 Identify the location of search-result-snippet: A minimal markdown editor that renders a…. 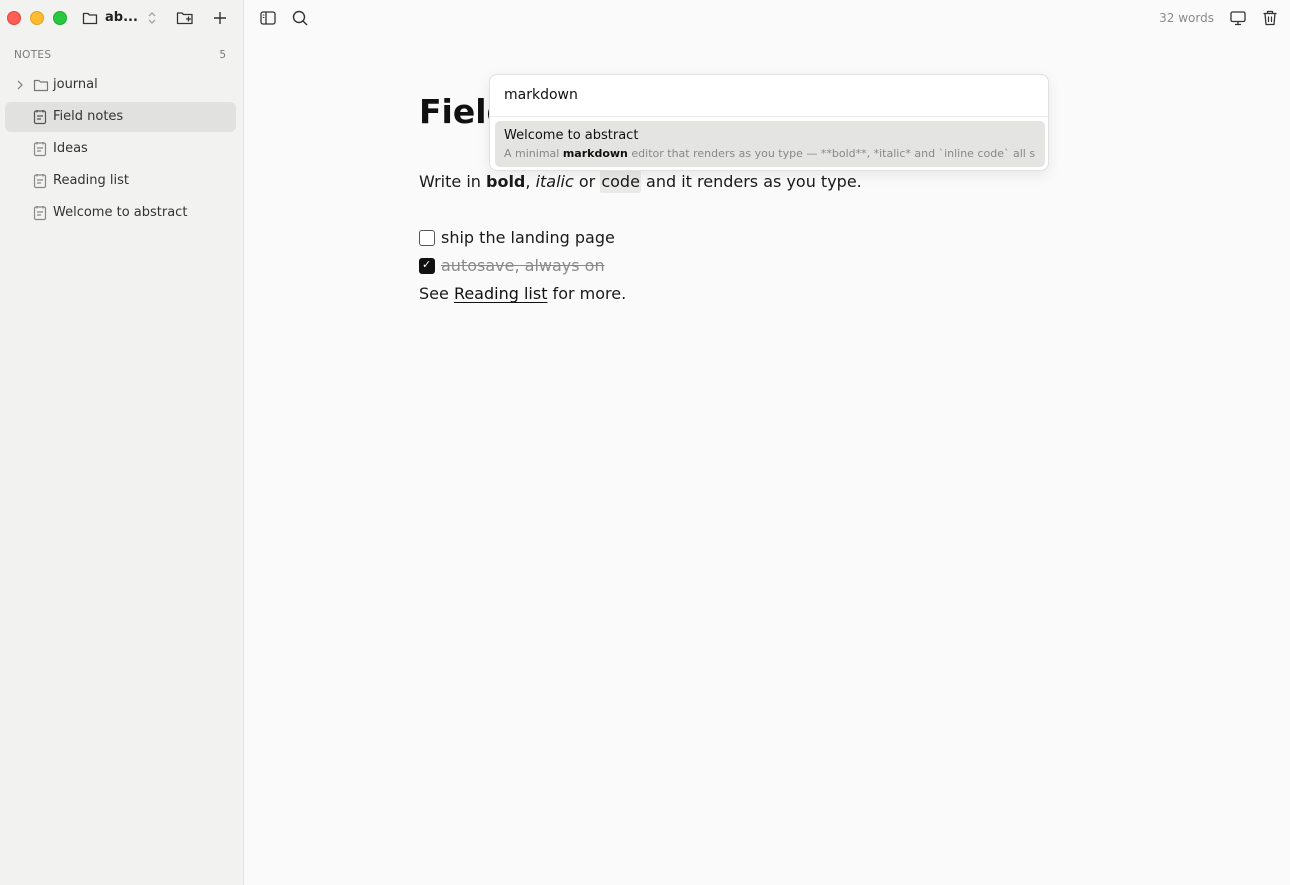
(770, 153).